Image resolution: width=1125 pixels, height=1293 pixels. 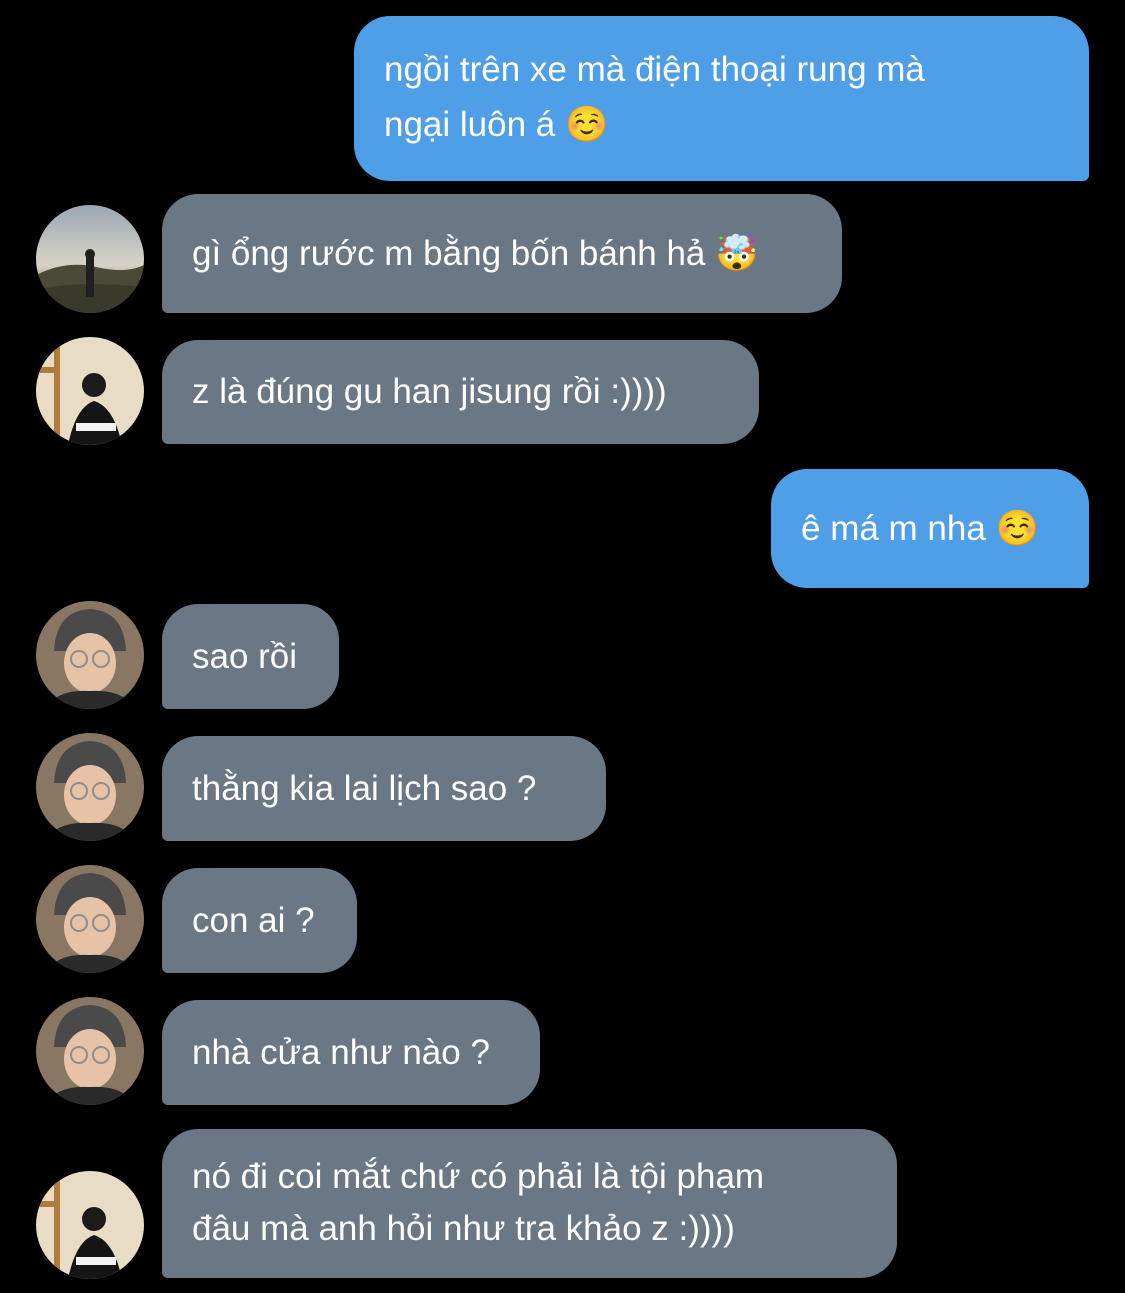 I want to click on incoming-message-bubble: nhà cửa như nào ?, so click(x=351, y=1052).